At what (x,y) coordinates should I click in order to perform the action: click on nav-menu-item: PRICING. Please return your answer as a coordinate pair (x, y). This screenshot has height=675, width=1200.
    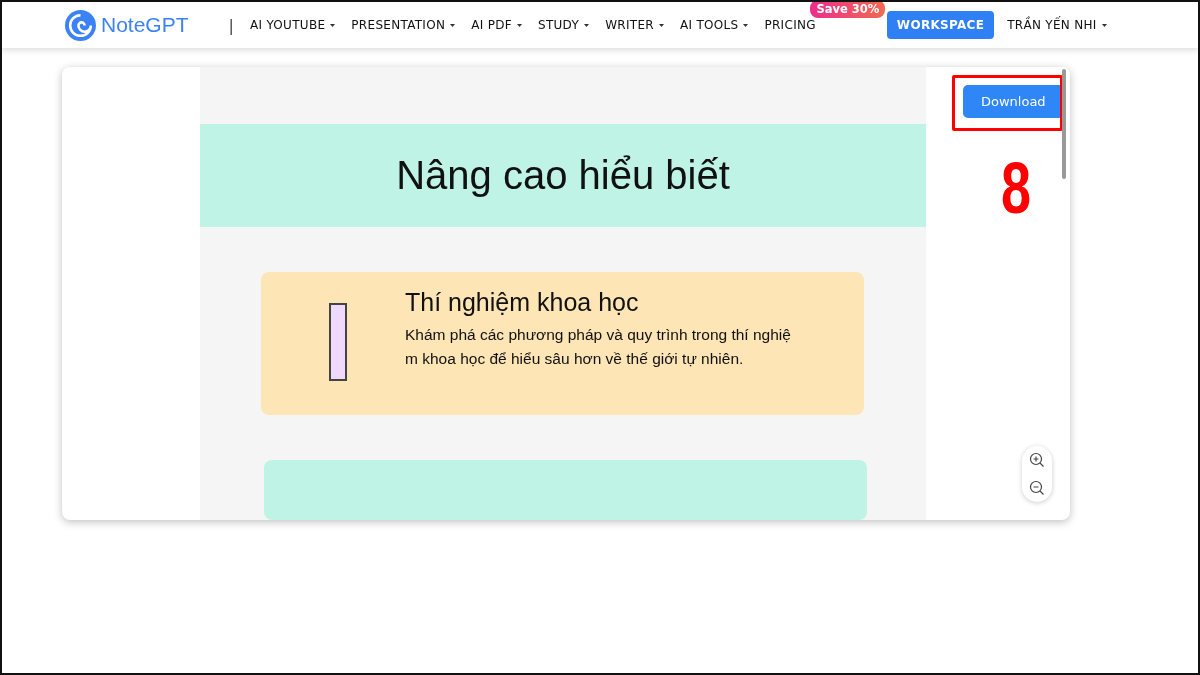
    Looking at the image, I should click on (790, 25).